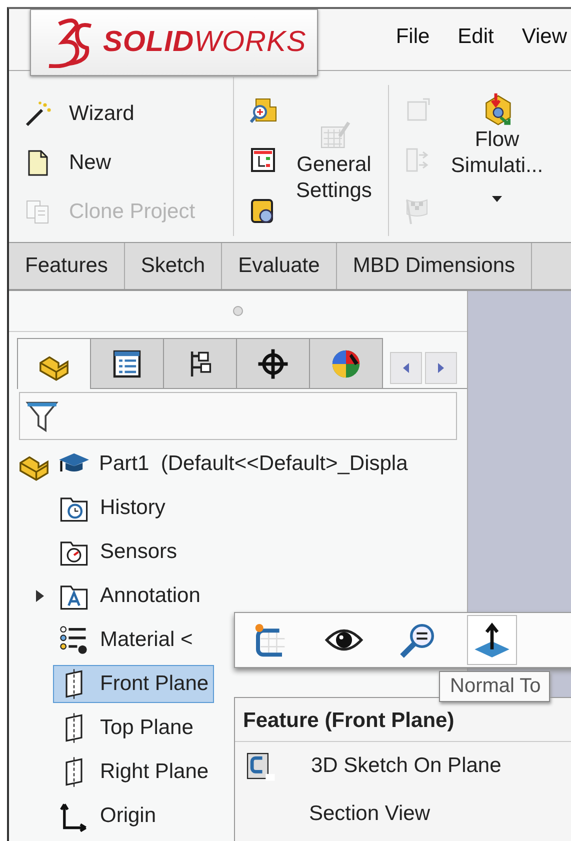  What do you see at coordinates (40, 596) in the screenshot?
I see `expand-arrow-icon` at bounding box center [40, 596].